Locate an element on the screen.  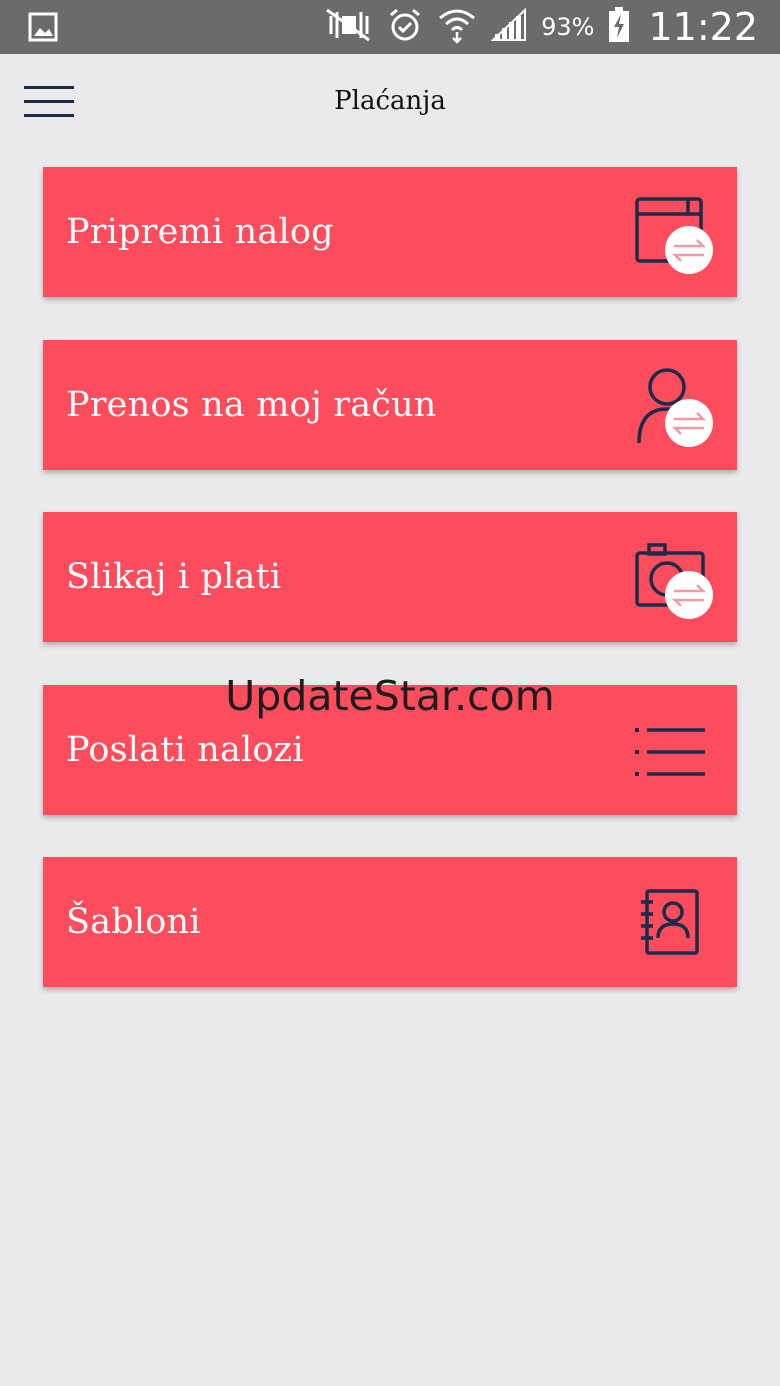
menu-item-label: Pripremi nalog is located at coordinates (200, 232).